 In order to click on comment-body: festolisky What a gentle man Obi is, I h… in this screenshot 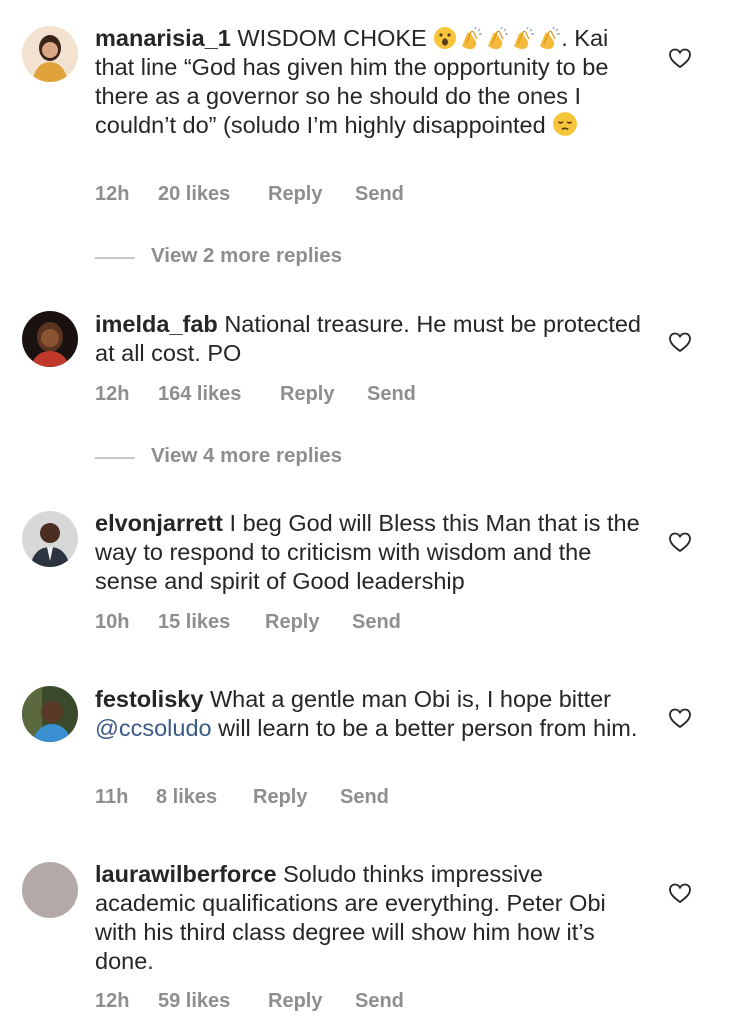, I will do `click(372, 714)`.